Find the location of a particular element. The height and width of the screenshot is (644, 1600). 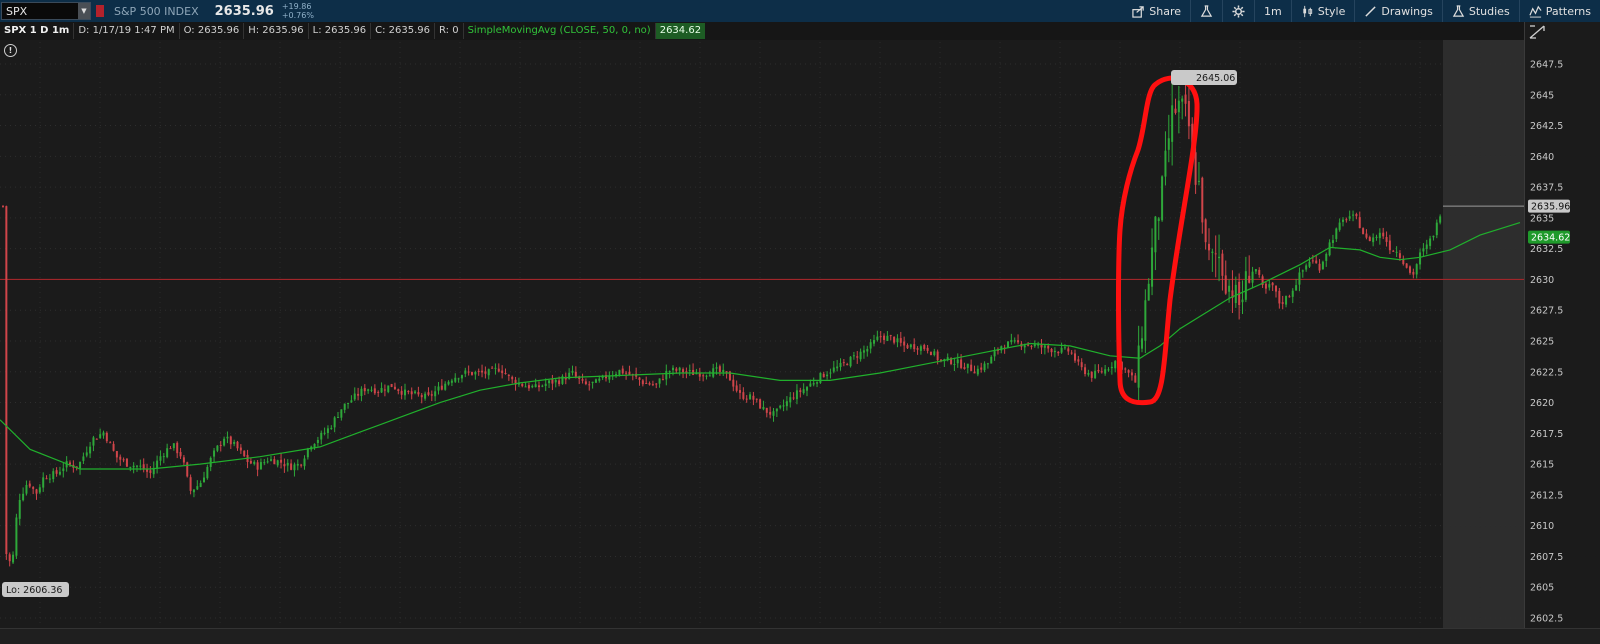

y-tick-label: 2632.5 is located at coordinates (1546, 249).